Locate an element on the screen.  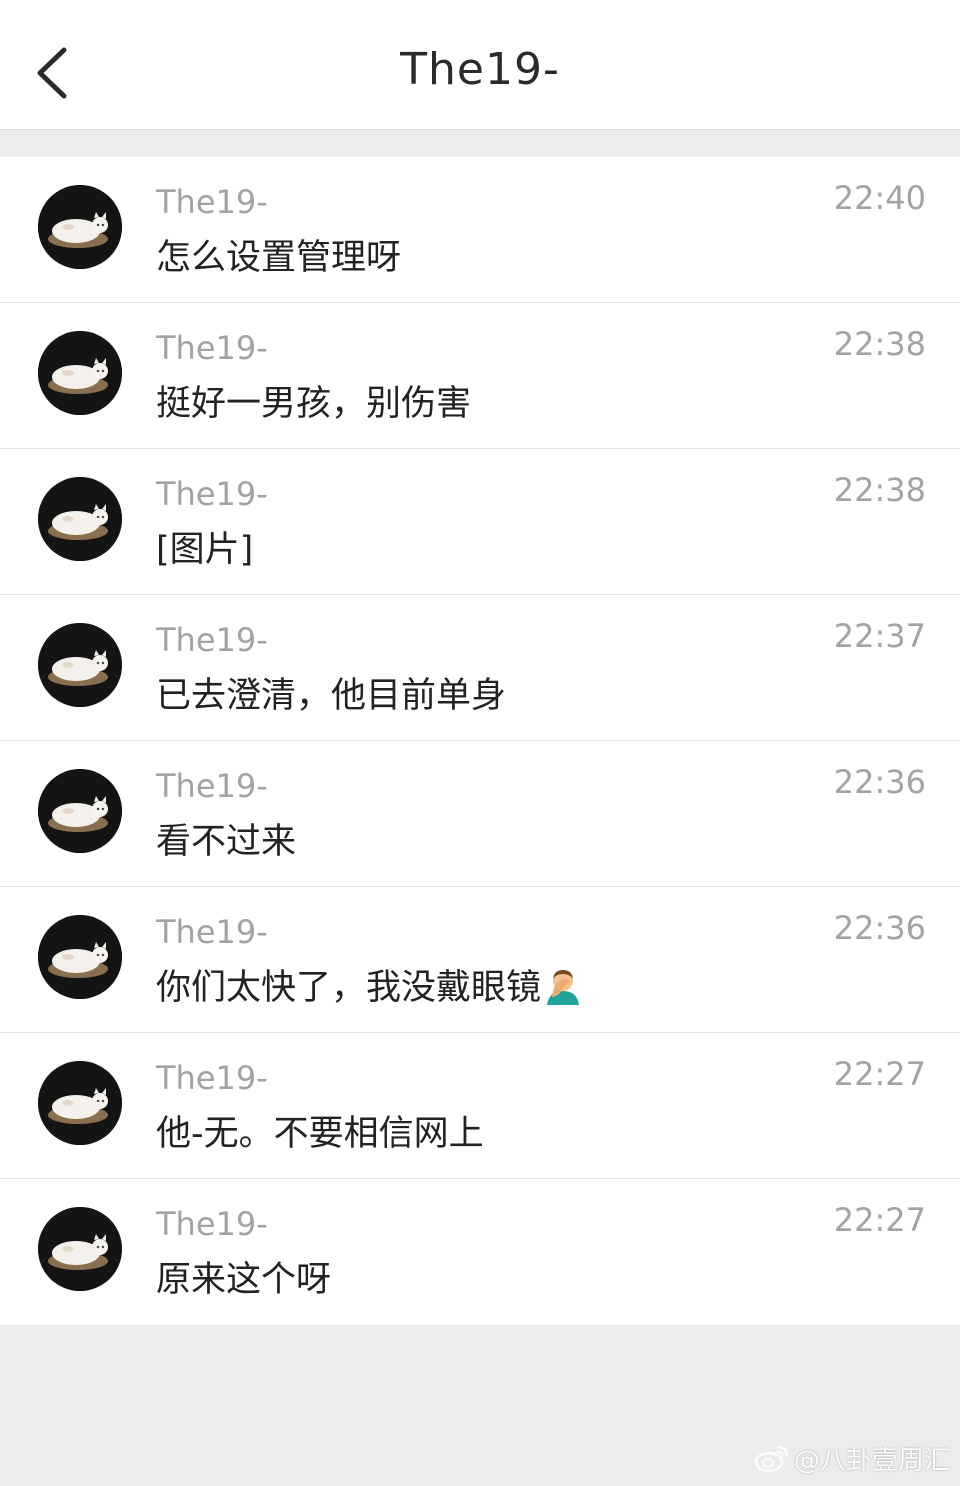
weibo-logo-icon is located at coordinates (771, 1459).